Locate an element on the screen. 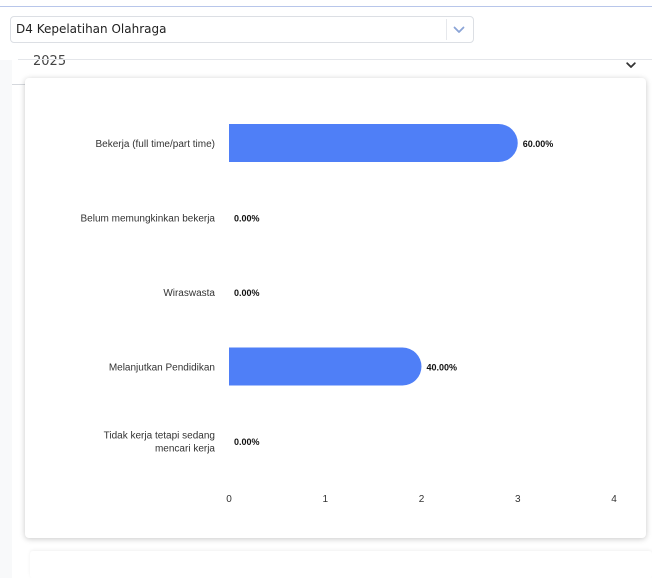 Image resolution: width=652 pixels, height=578 pixels. x-tick-label: 4 is located at coordinates (614, 499).